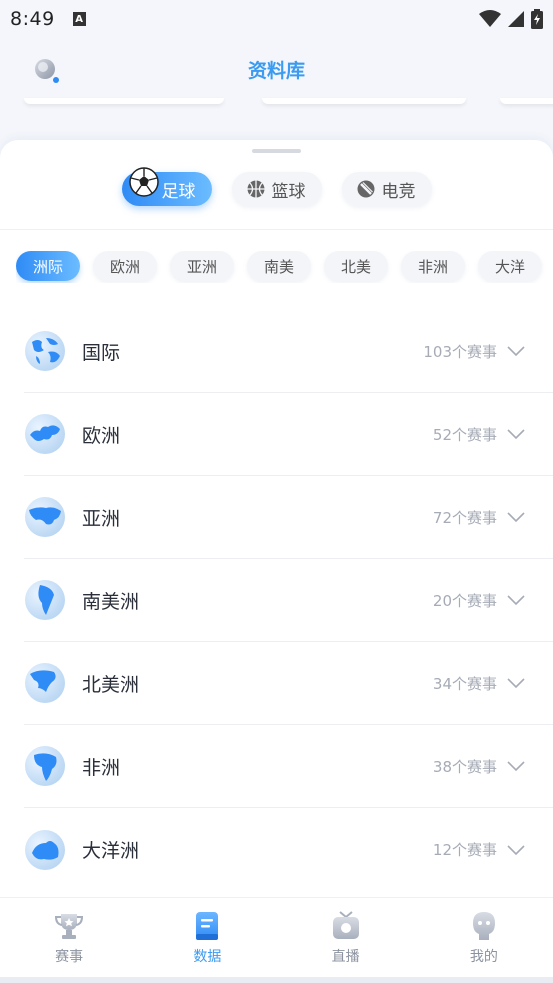  What do you see at coordinates (537, 19) in the screenshot?
I see `battery-icon` at bounding box center [537, 19].